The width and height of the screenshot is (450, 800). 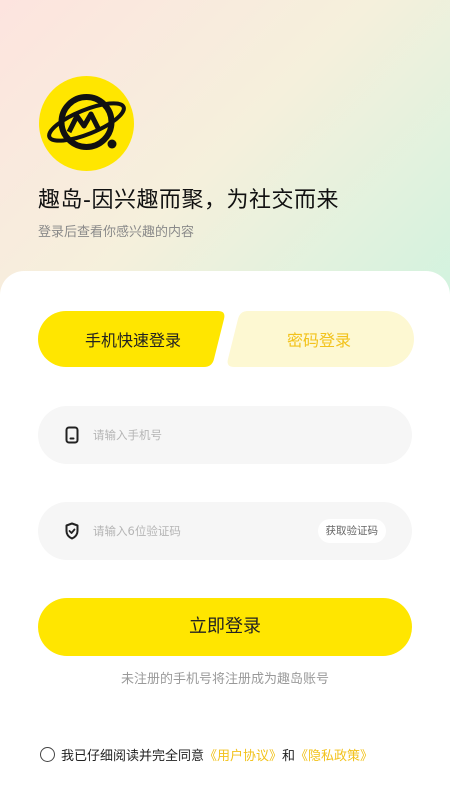 I want to click on verification-code-input: 请输入6位验证码 获取验证码, so click(x=225, y=531).